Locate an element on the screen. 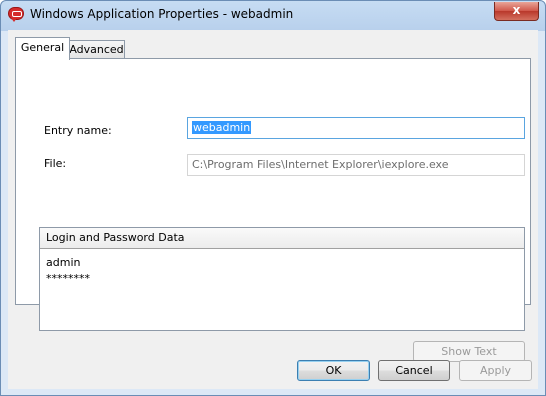 The width and height of the screenshot is (546, 396). entry-name-label: Entry name: is located at coordinates (78, 130).